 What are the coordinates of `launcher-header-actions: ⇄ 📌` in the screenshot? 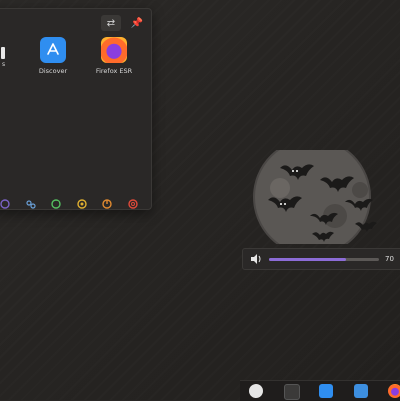 It's located at (124, 23).